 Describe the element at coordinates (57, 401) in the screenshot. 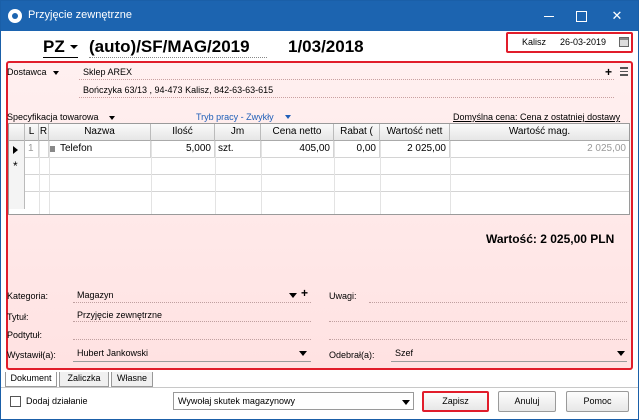

I see `add-action-label: Dodaj działanie` at that location.